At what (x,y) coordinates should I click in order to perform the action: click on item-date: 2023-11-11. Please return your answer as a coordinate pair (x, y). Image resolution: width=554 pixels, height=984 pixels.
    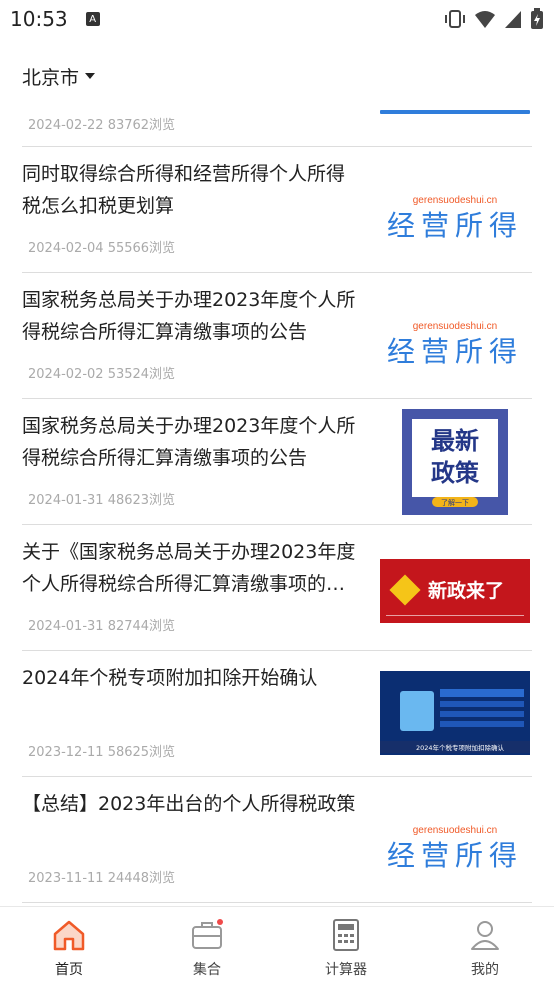
    Looking at the image, I should click on (66, 878).